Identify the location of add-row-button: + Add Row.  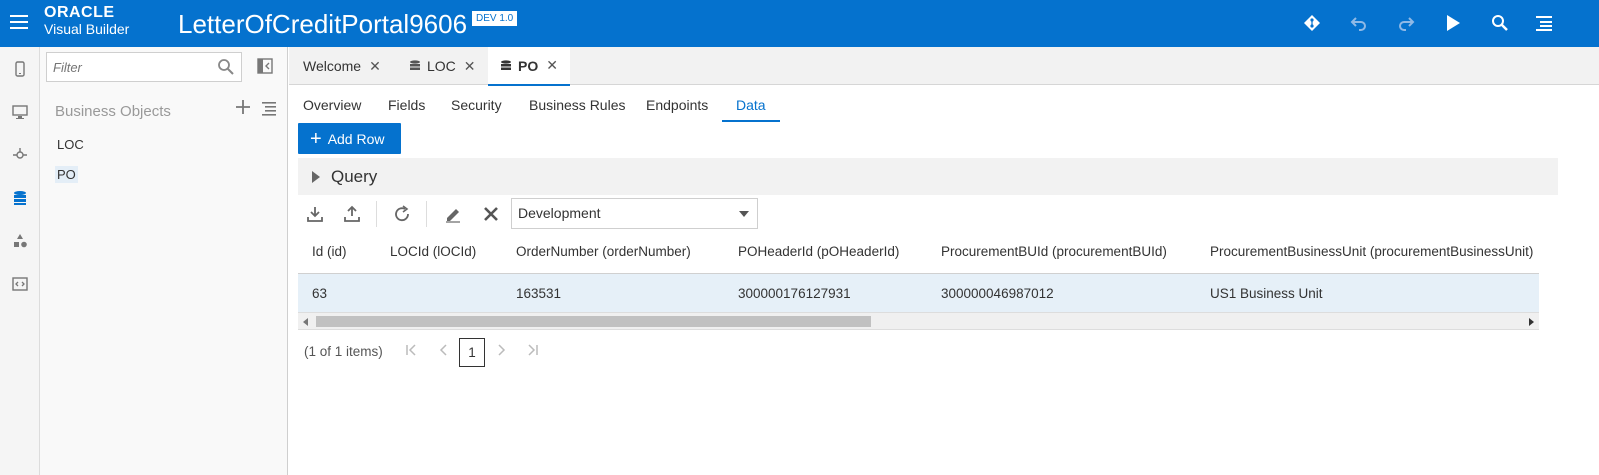
(349, 138).